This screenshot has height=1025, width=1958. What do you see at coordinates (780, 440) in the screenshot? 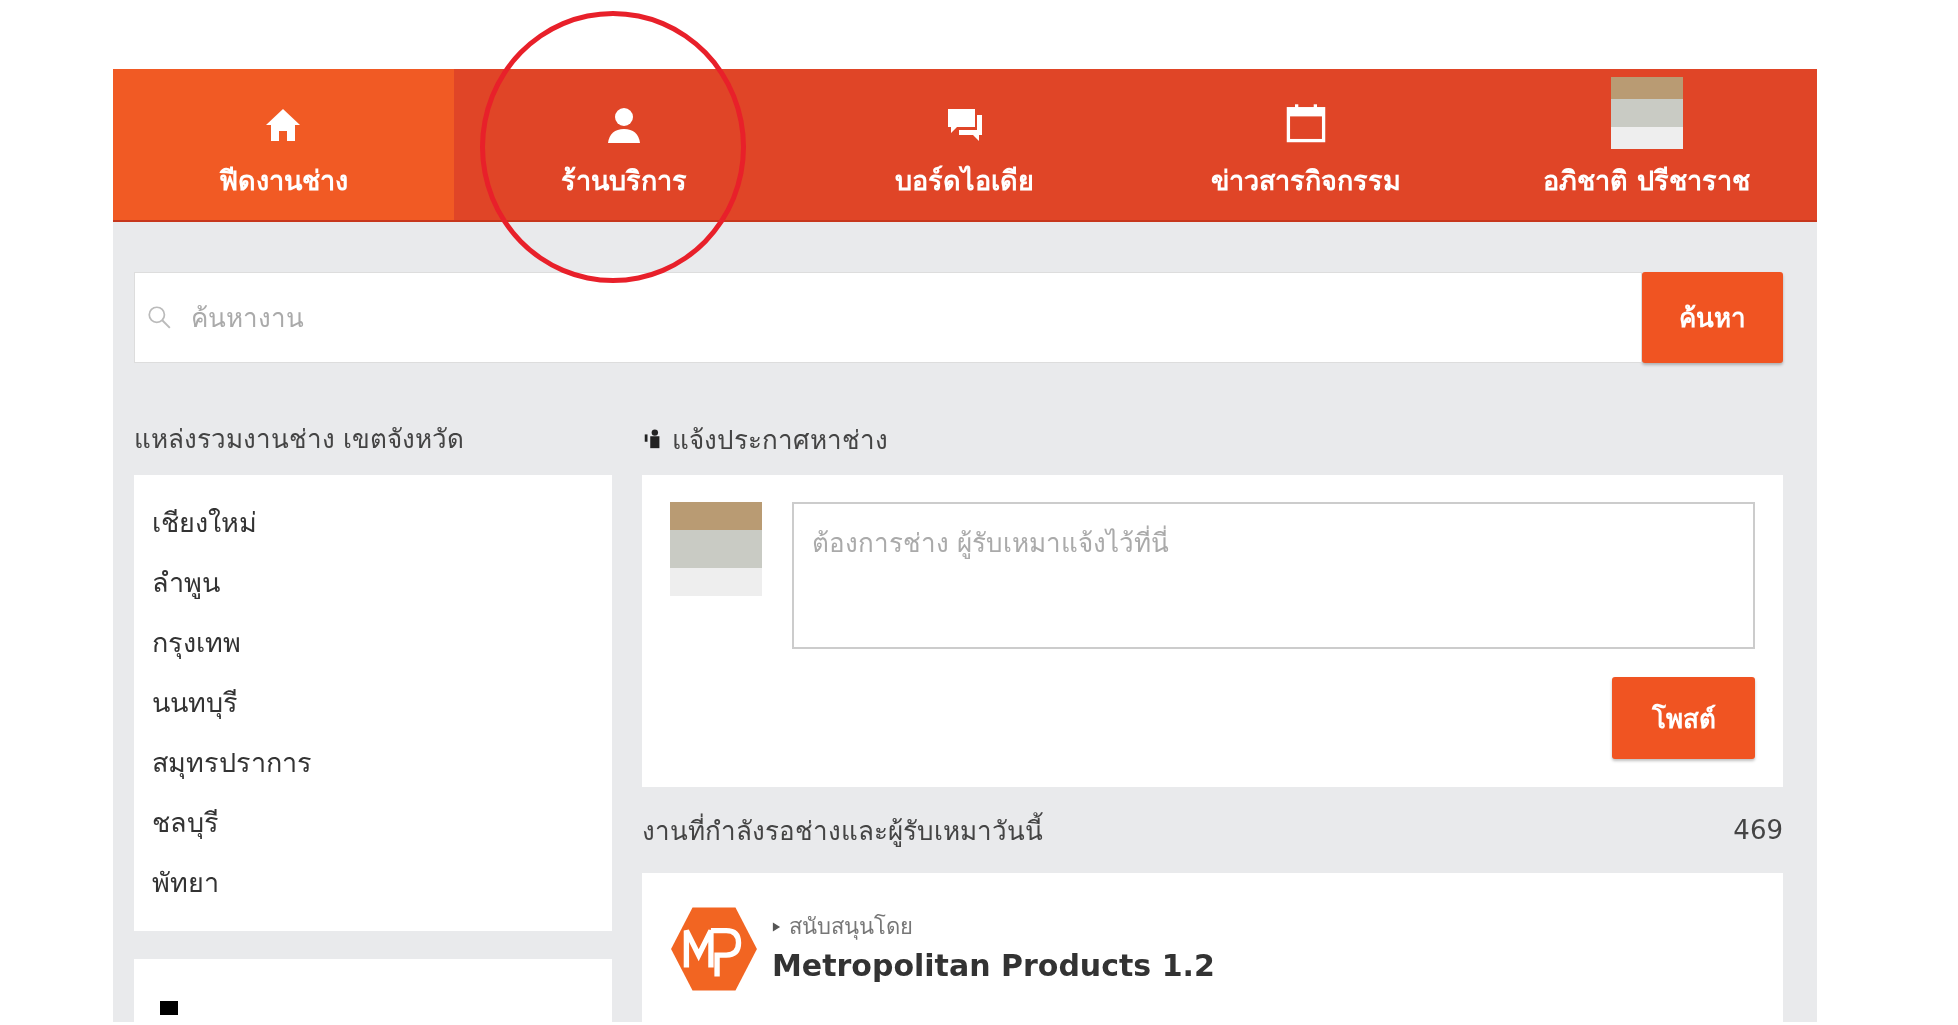
I see `section-title: แจ้งประกาศหาช่าง` at bounding box center [780, 440].